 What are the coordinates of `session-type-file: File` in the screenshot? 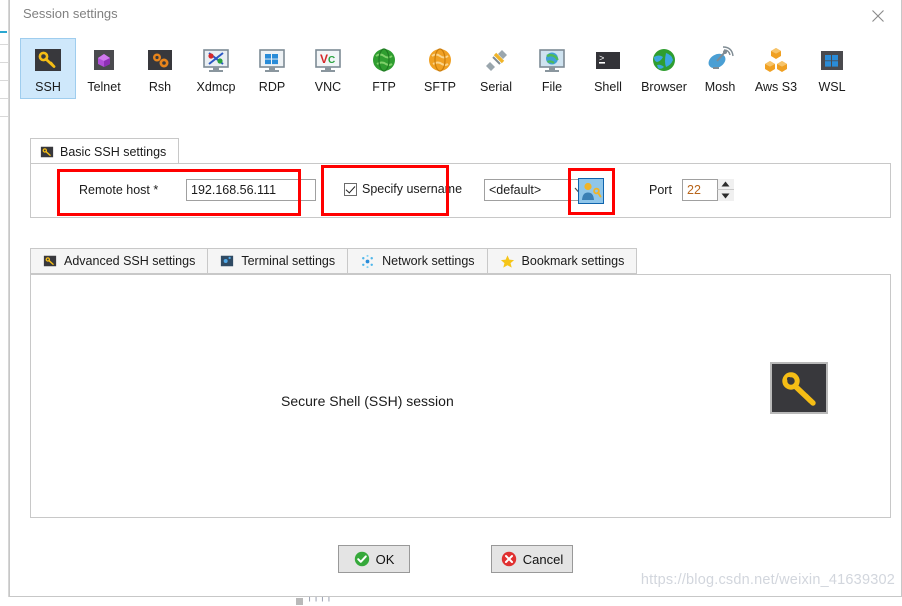 It's located at (552, 68).